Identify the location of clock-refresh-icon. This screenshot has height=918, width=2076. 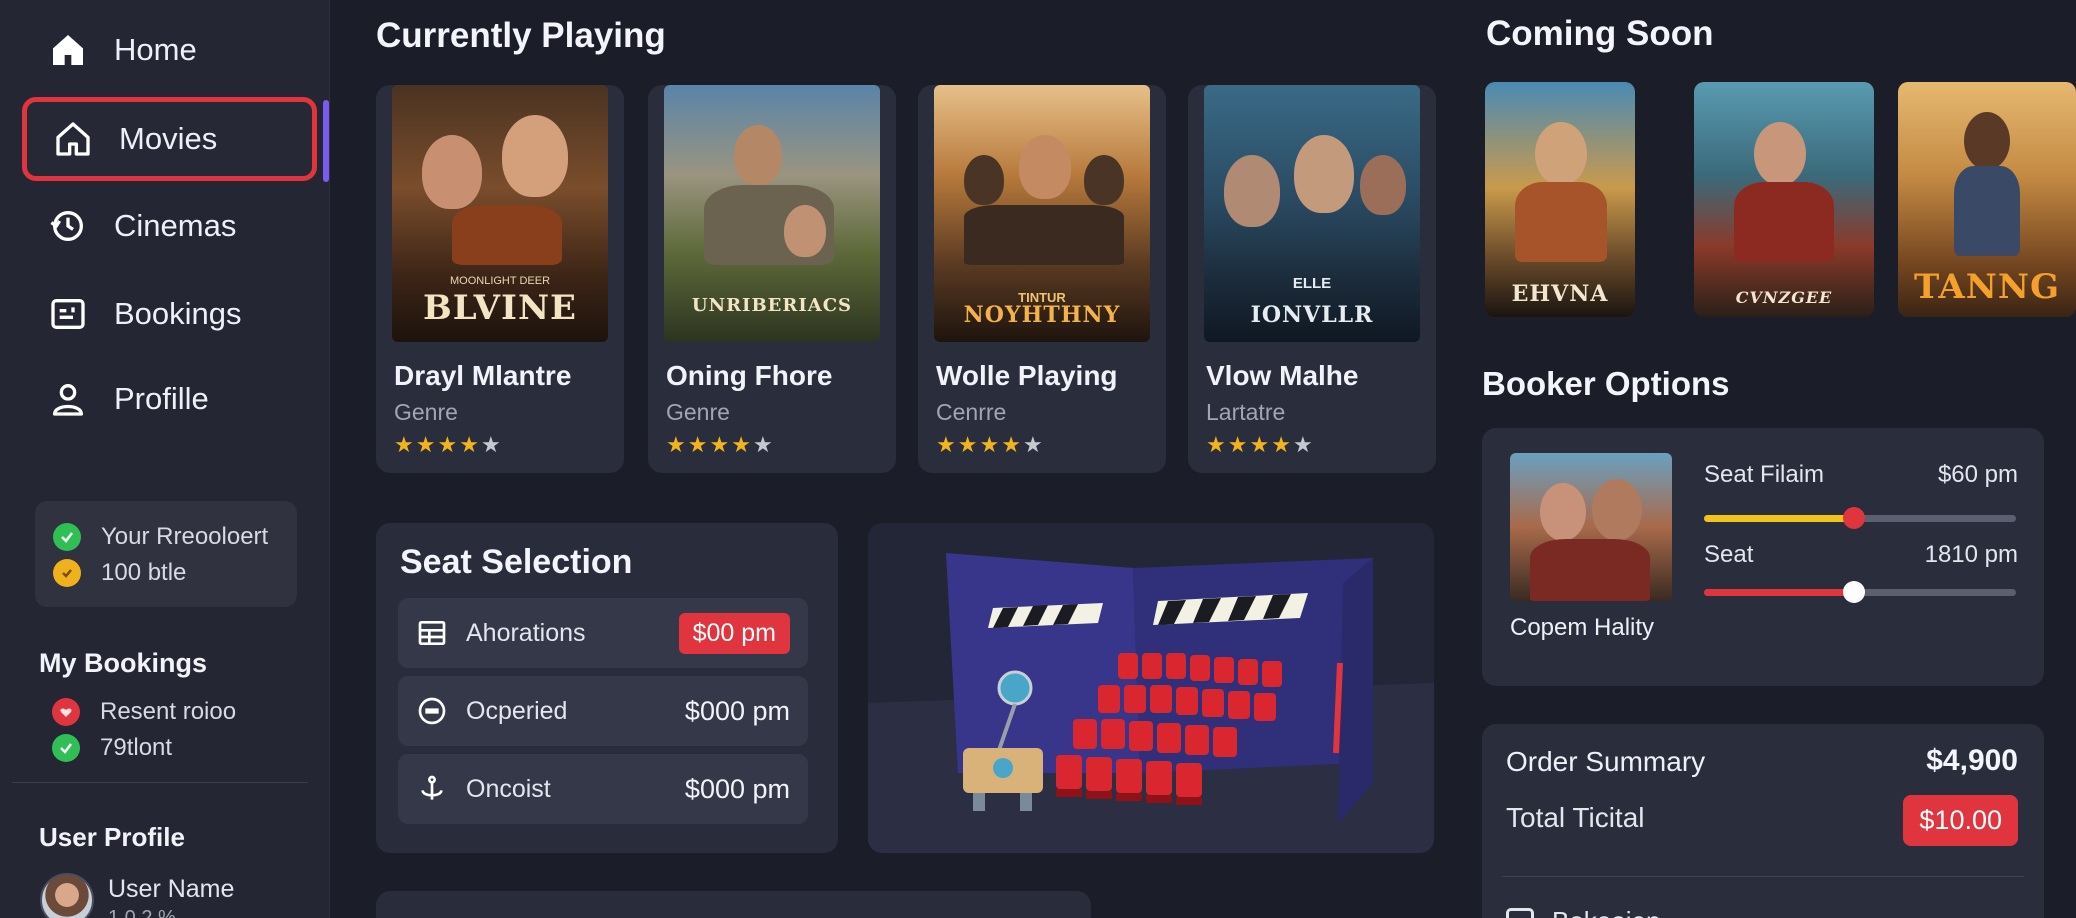
(66, 226).